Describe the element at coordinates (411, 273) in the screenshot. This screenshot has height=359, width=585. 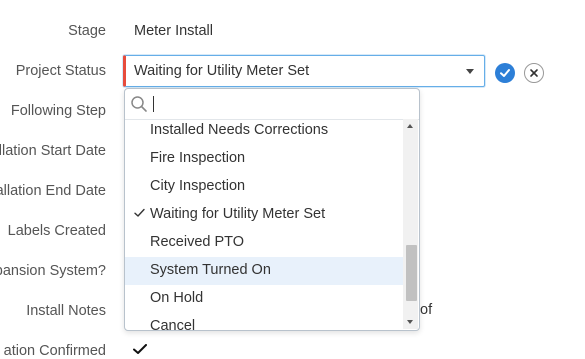
I see `scrollbar-thumb` at that location.